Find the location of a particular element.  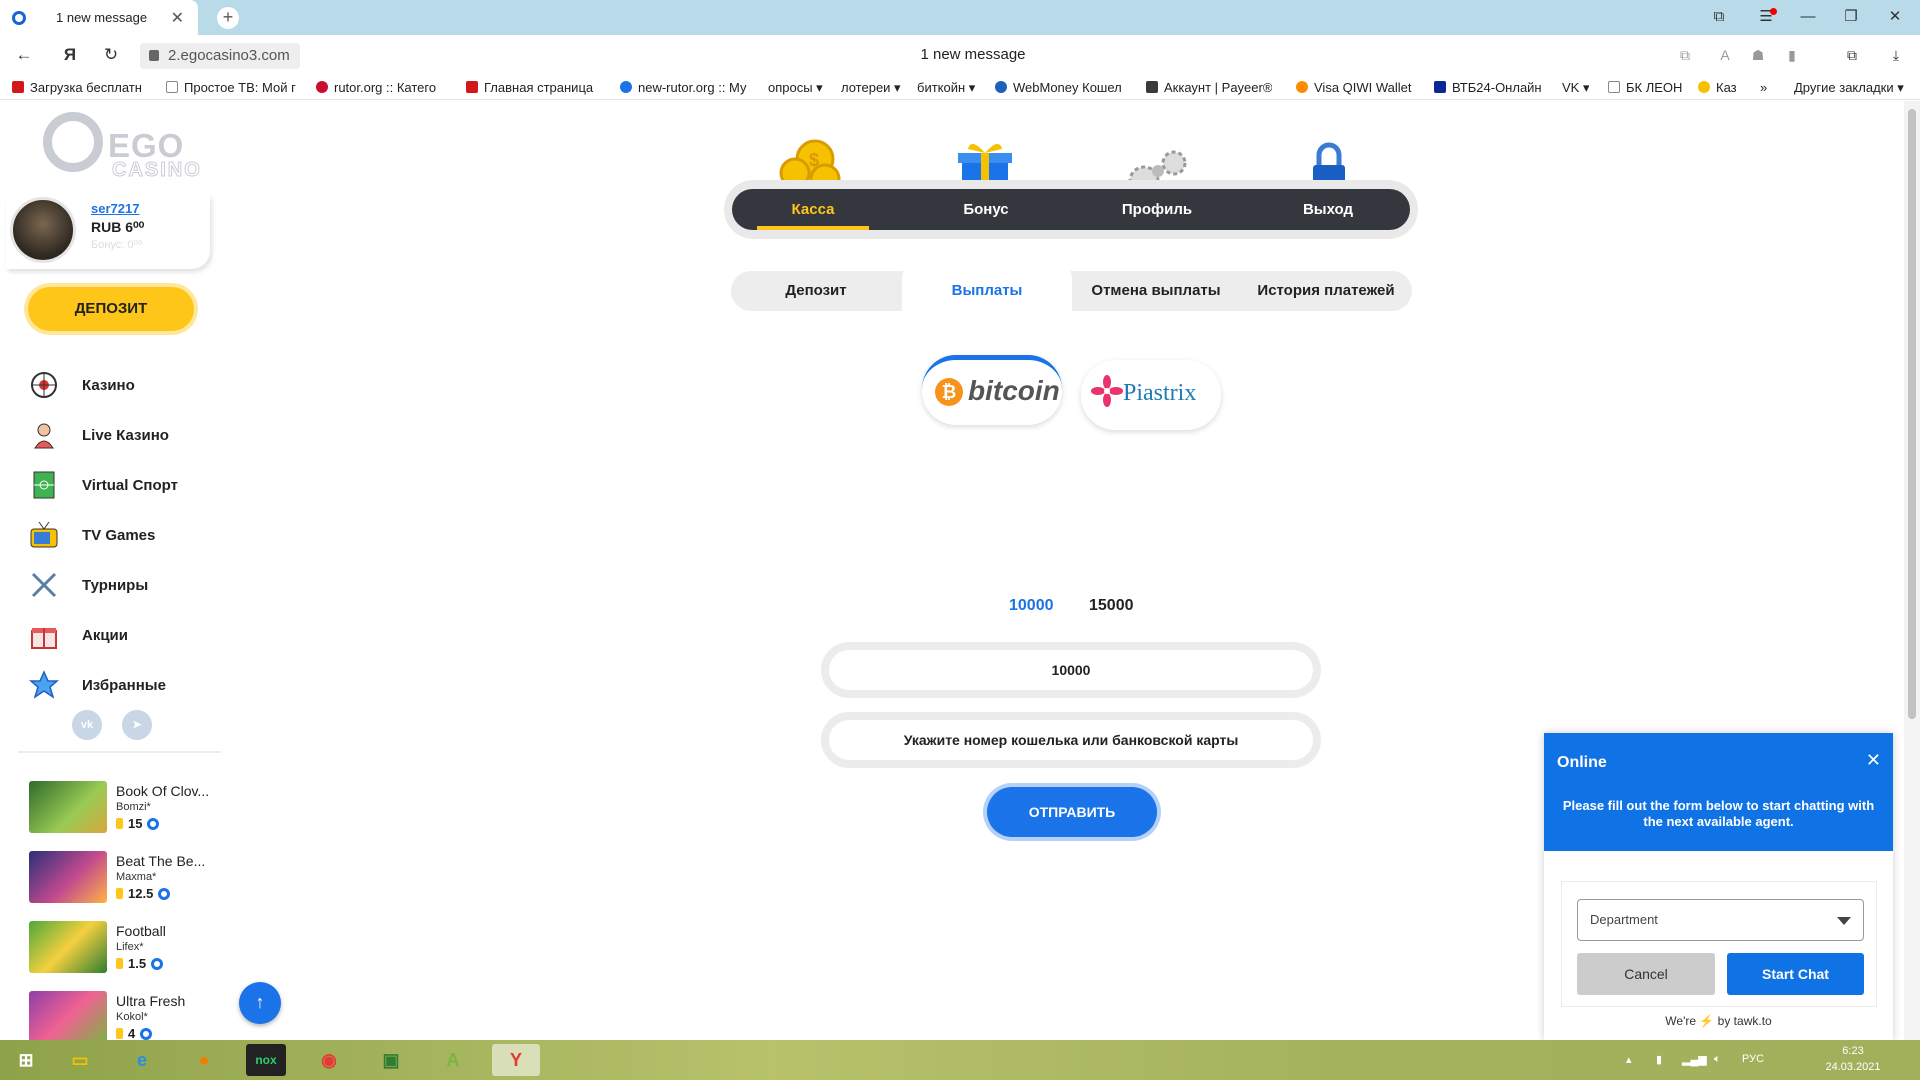

bookmark-folder: лотереи ▾ is located at coordinates (871, 88).